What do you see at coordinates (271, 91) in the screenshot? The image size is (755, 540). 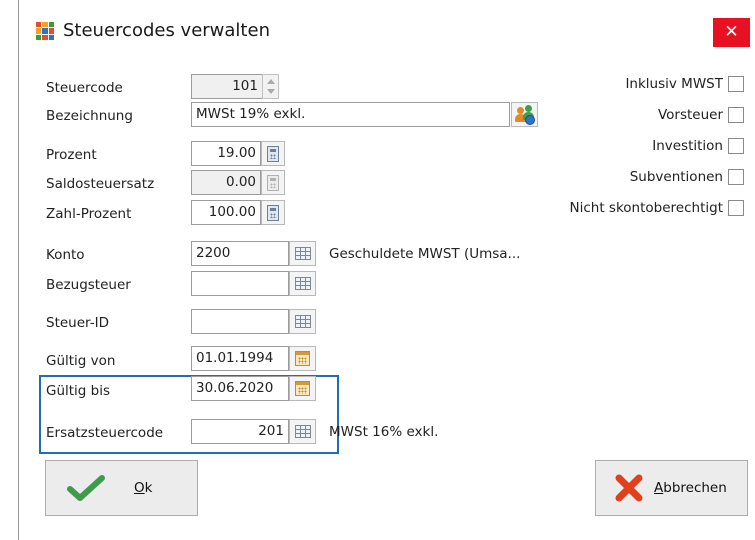 I see `spinner-down-icon` at bounding box center [271, 91].